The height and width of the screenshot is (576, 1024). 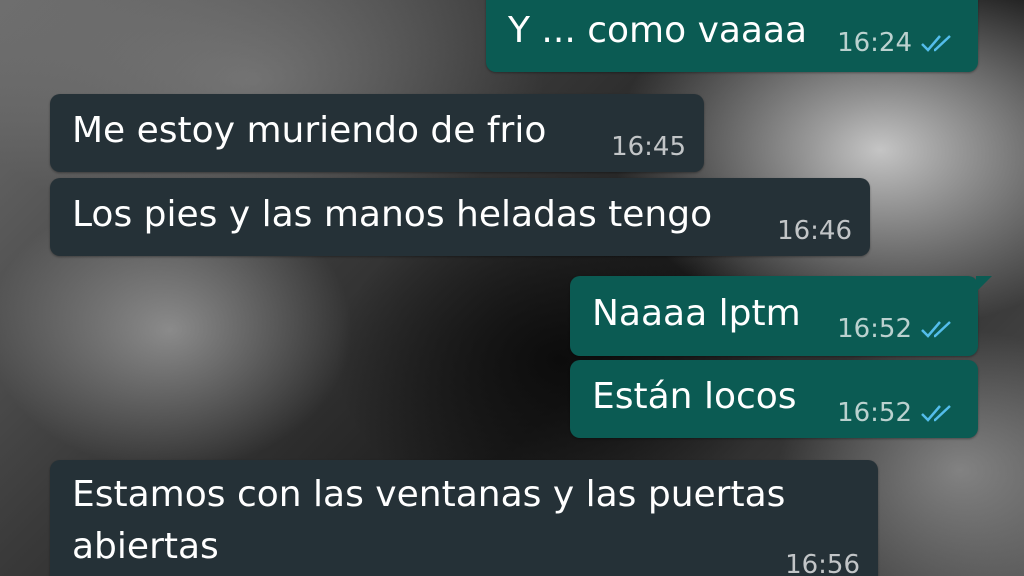 I want to click on message-text: Me estoy muriendo de frio, so click(x=309, y=130).